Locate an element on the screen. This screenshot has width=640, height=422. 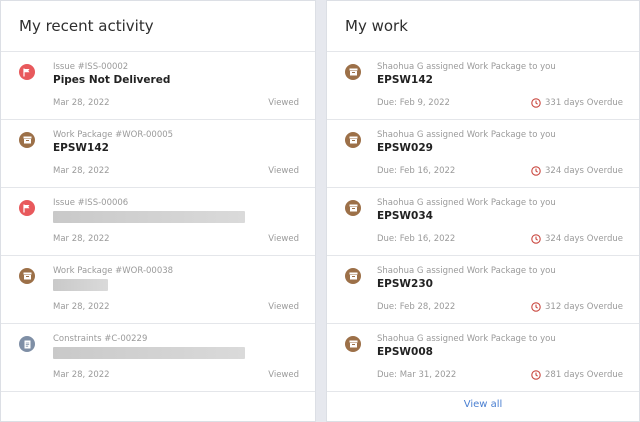
overdue-text: 312 days Overdue is located at coordinates (584, 307).